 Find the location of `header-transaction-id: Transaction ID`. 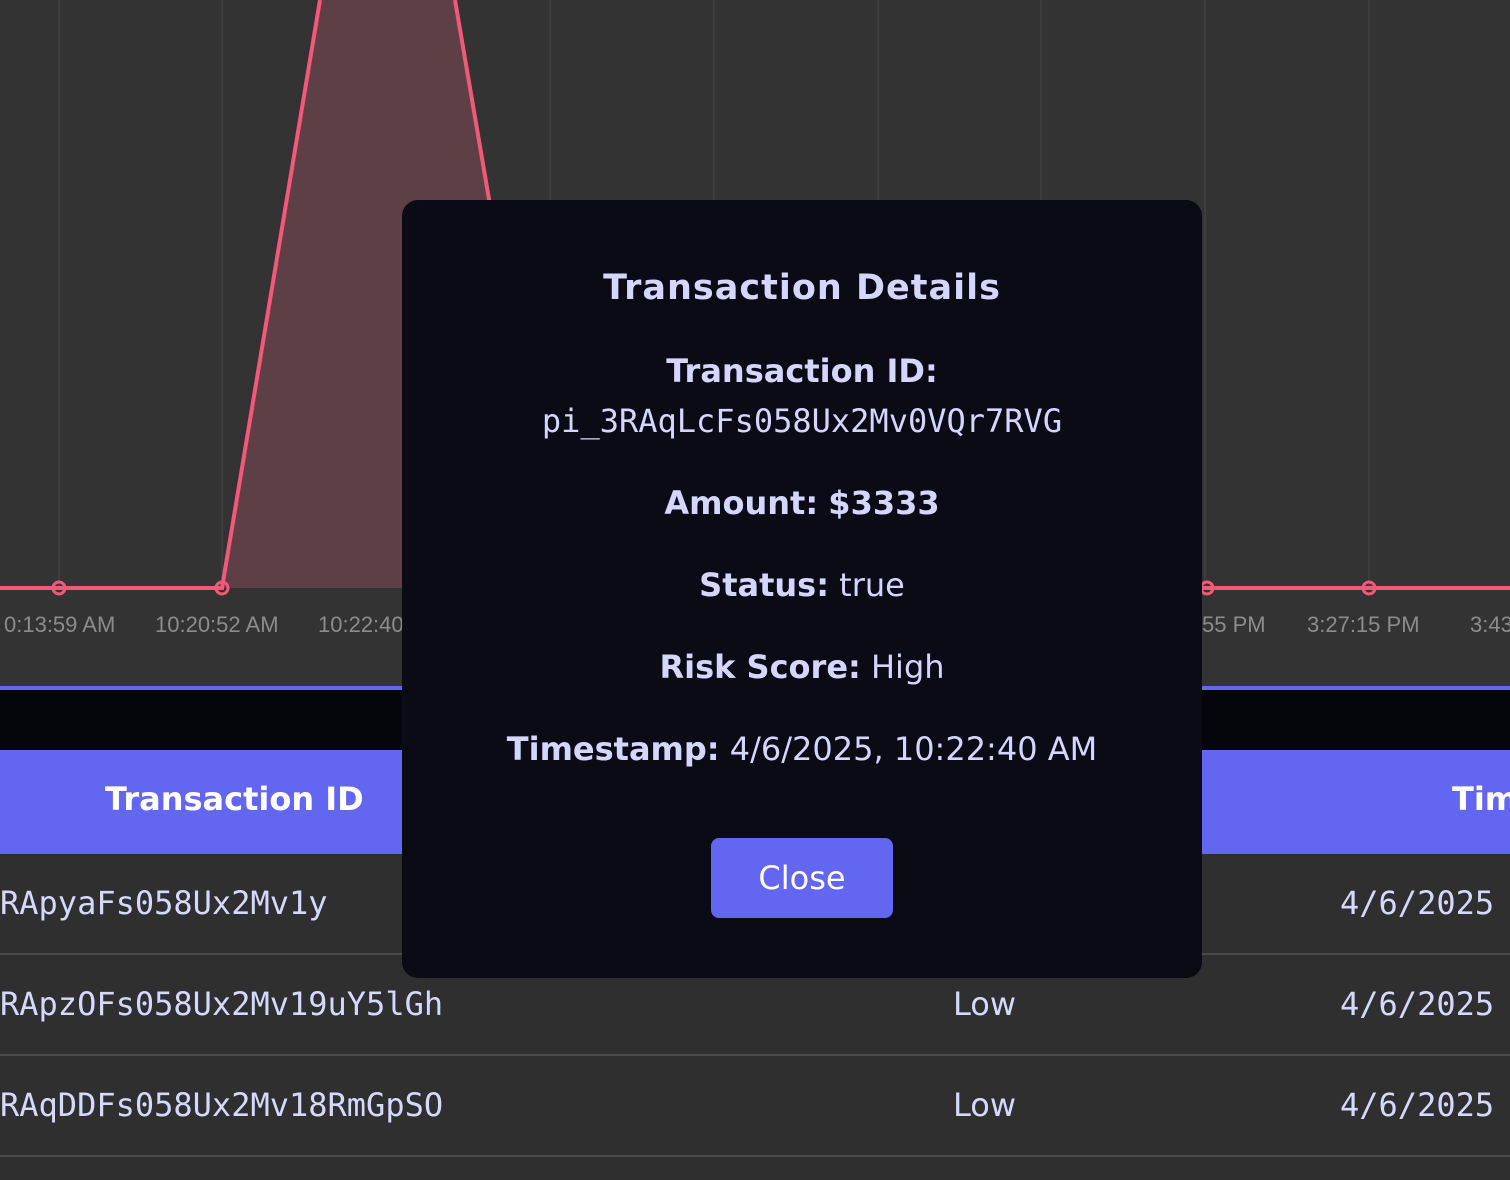

header-transaction-id: Transaction ID is located at coordinates (234, 799).